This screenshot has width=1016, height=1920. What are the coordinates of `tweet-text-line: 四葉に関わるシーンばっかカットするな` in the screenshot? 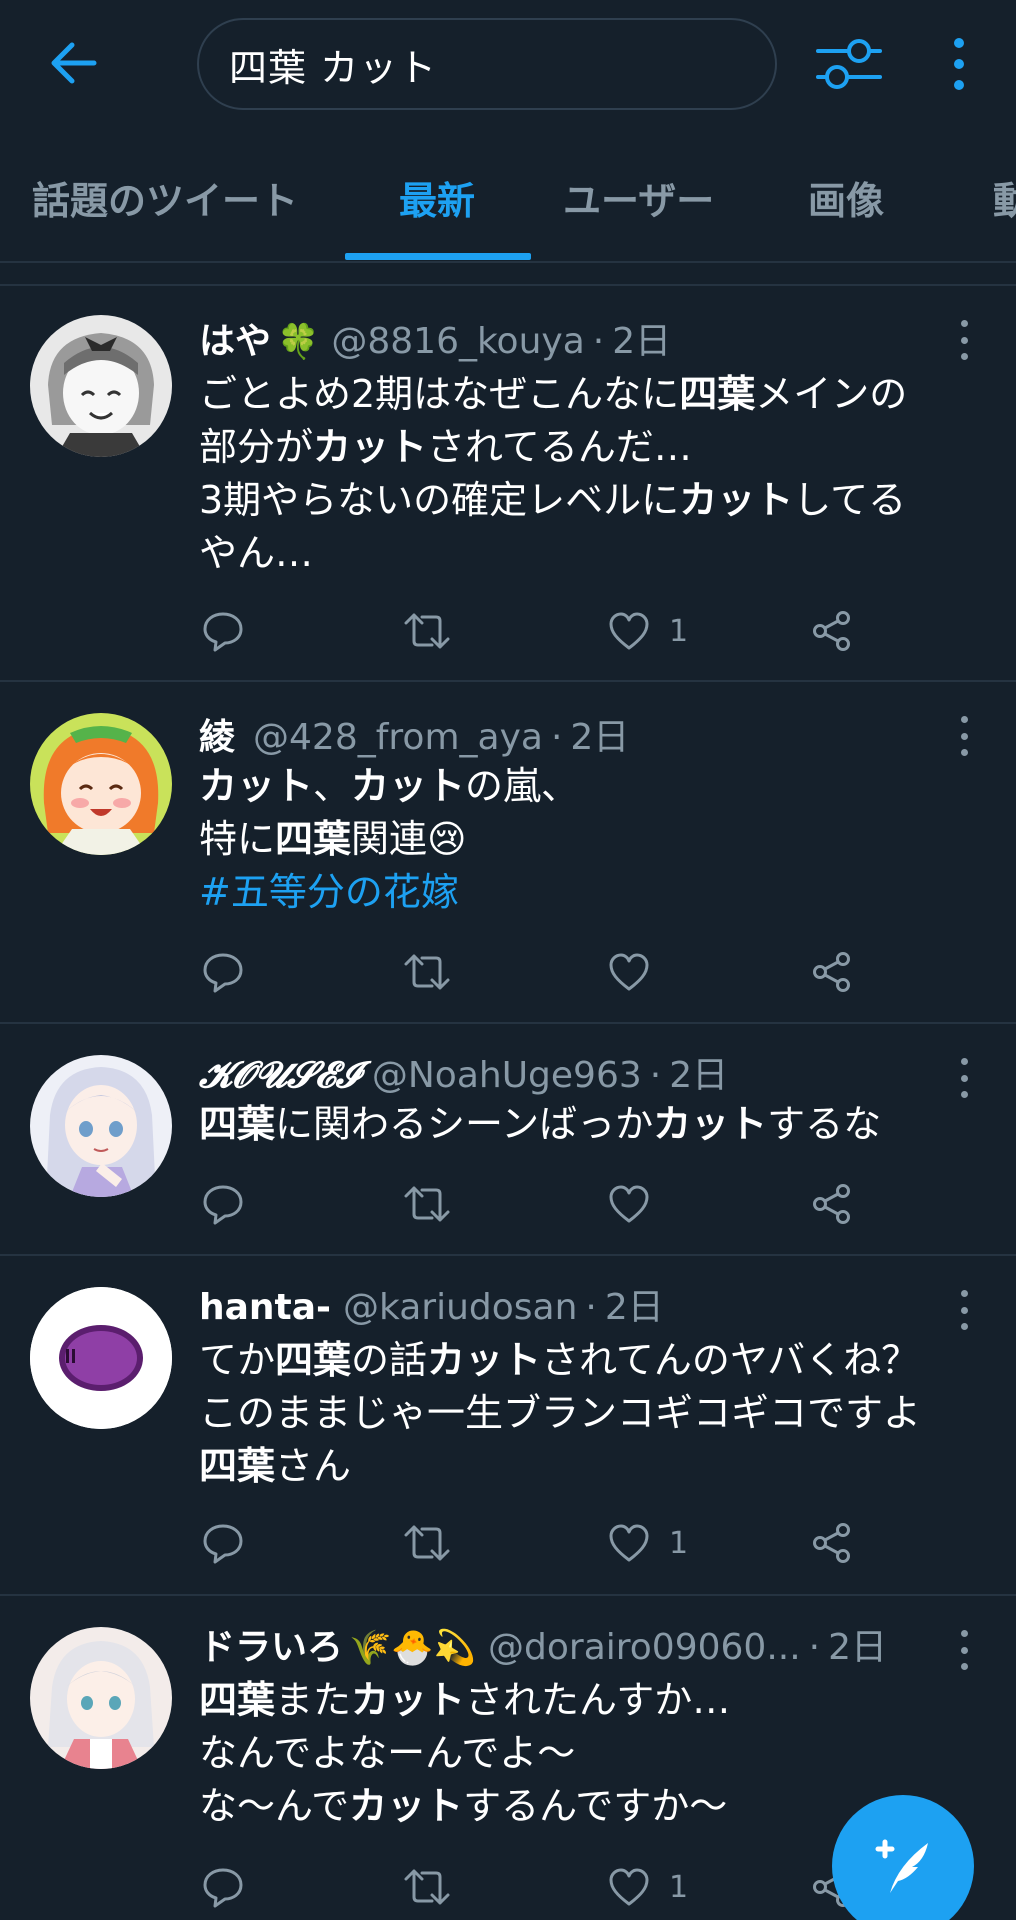 It's located at (594, 1124).